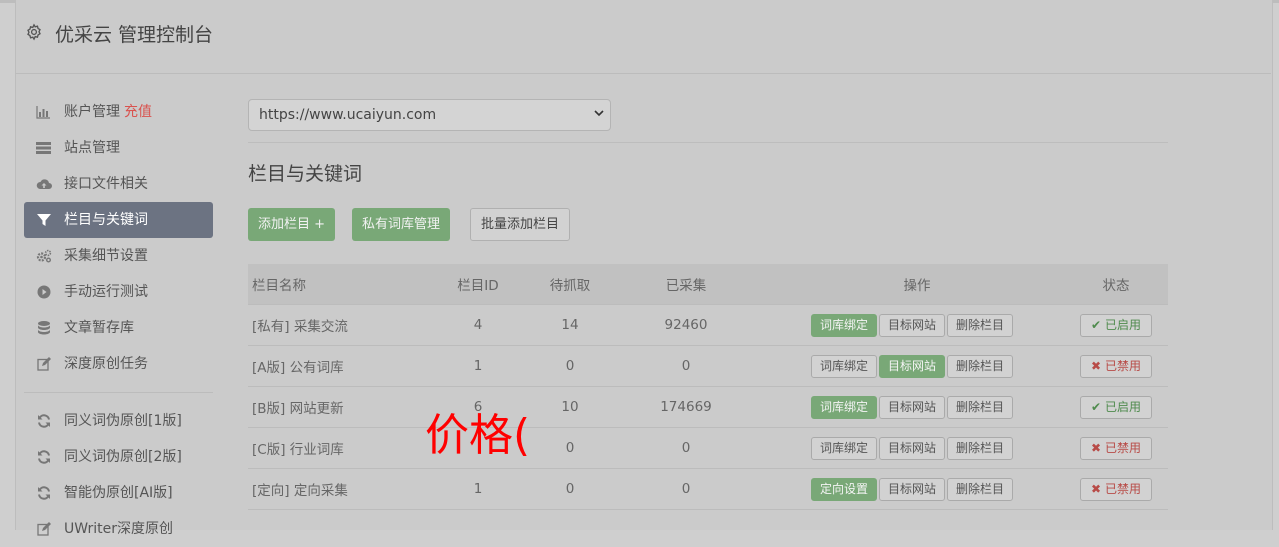  What do you see at coordinates (106, 256) in the screenshot?
I see `sidebar-item-label: 采集细节设置` at bounding box center [106, 256].